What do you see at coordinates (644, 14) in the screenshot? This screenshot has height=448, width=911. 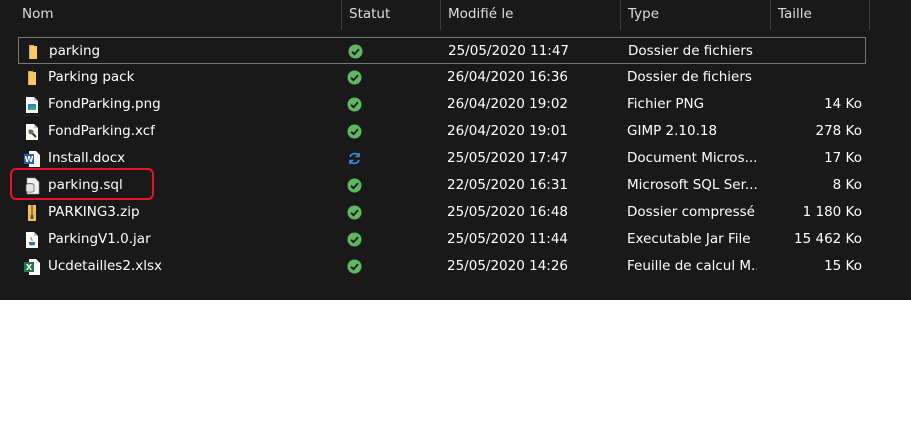 I see `column-header-type-label: Type` at bounding box center [644, 14].